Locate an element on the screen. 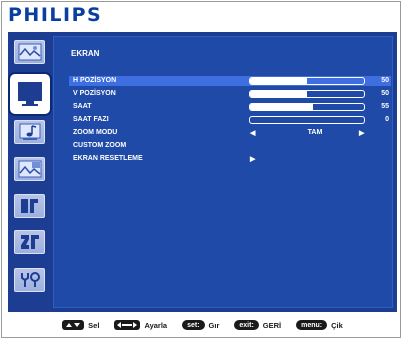  hint-label: Ayarla is located at coordinates (156, 325).